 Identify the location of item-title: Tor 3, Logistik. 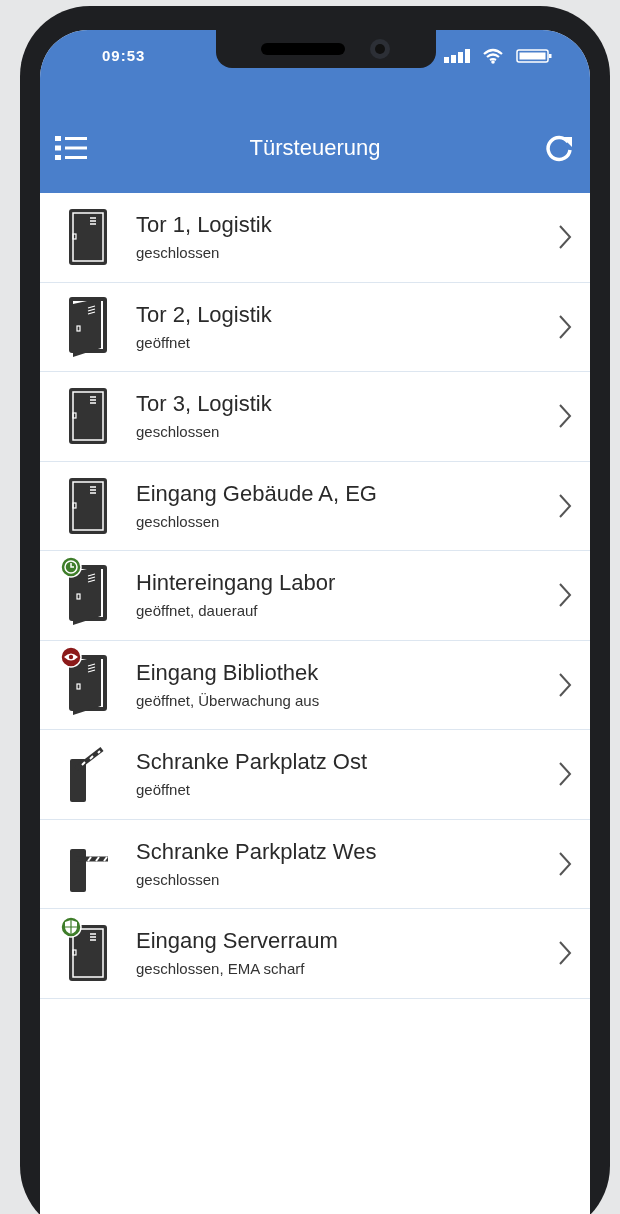
(204, 404).